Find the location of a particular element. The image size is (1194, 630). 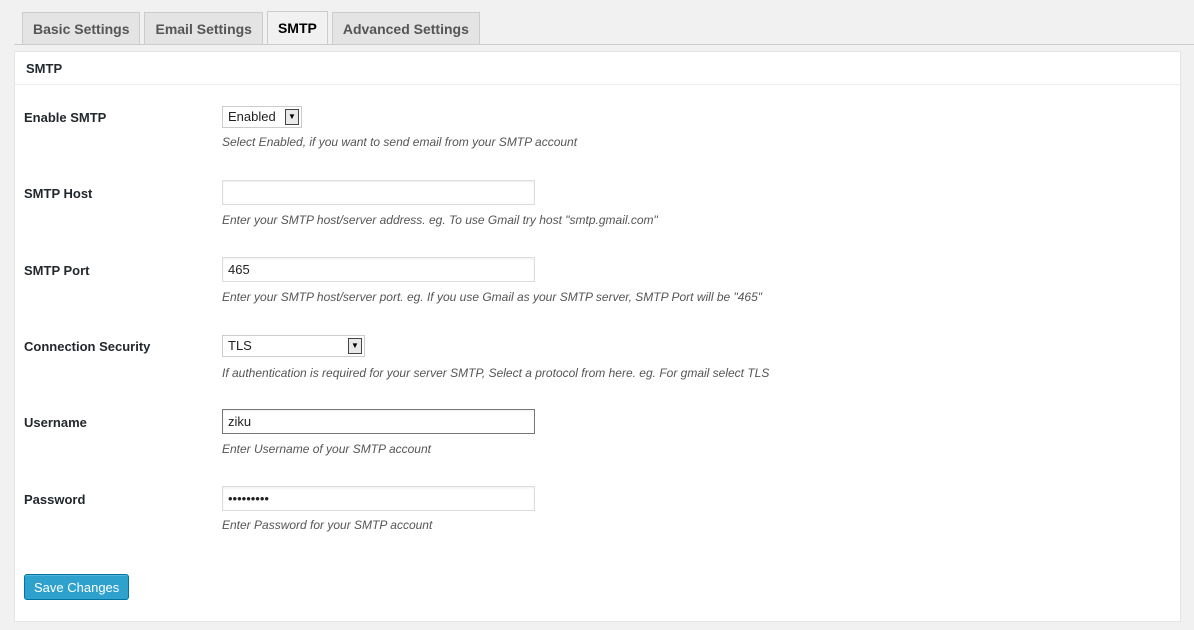

smtp-host-input is located at coordinates (378, 192).